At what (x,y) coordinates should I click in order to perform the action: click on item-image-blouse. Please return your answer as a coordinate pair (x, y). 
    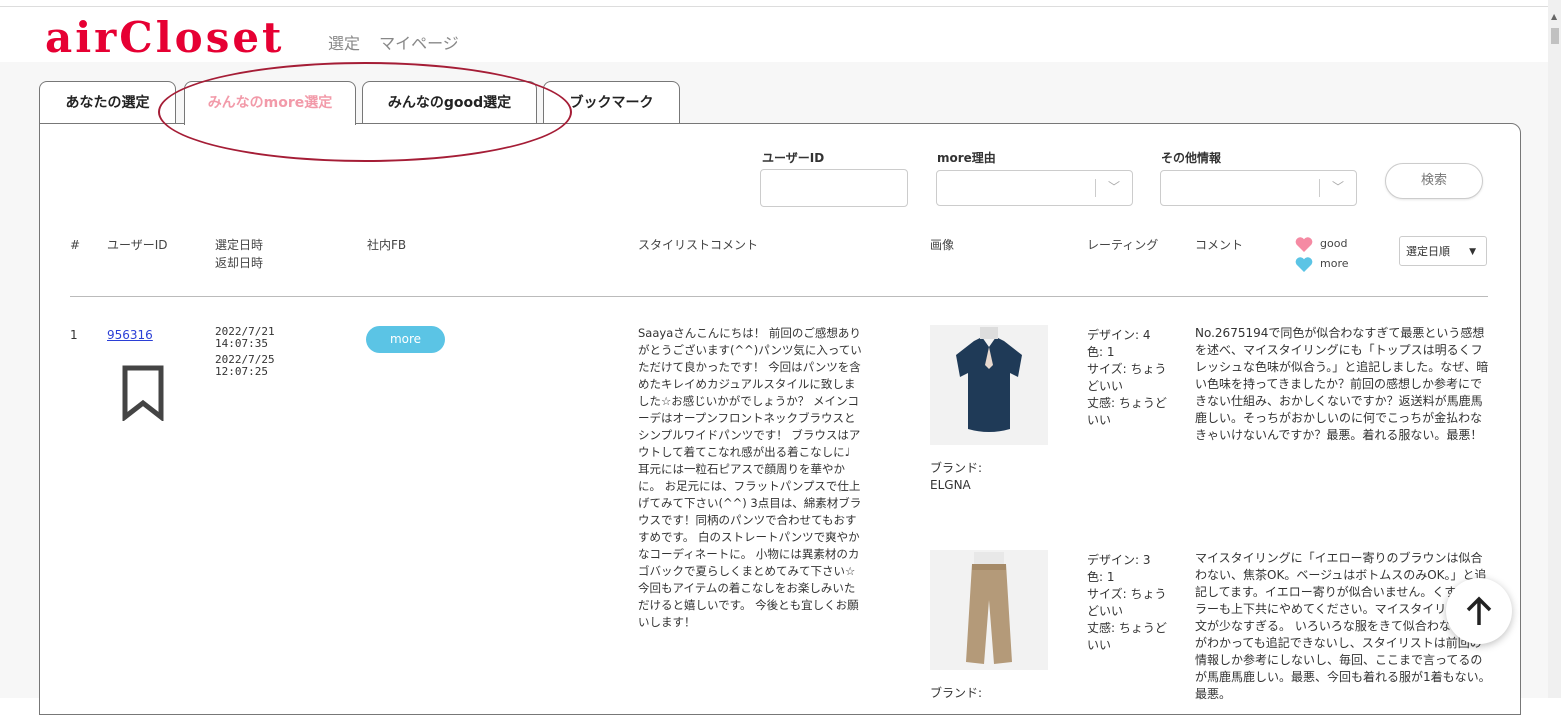
    Looking at the image, I should click on (989, 385).